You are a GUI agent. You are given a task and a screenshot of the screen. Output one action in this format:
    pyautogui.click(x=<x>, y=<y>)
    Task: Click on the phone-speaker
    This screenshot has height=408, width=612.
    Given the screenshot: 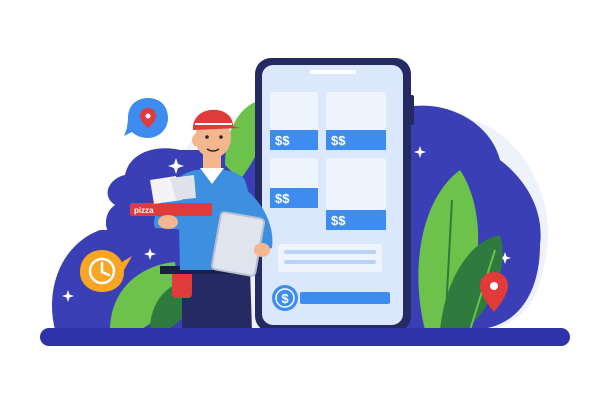 What is the action you would take?
    pyautogui.click(x=333, y=72)
    